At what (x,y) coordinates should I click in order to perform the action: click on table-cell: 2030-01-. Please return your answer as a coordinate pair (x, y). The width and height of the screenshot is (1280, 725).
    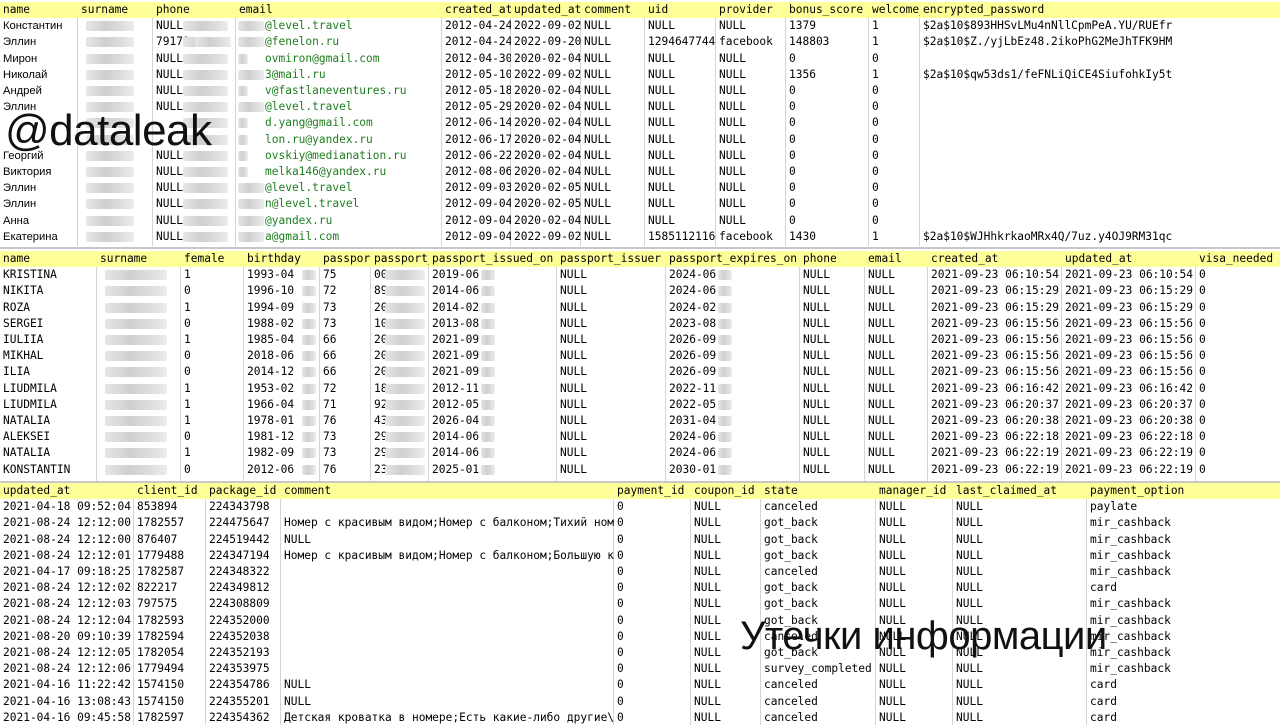
    Looking at the image, I should click on (733, 470).